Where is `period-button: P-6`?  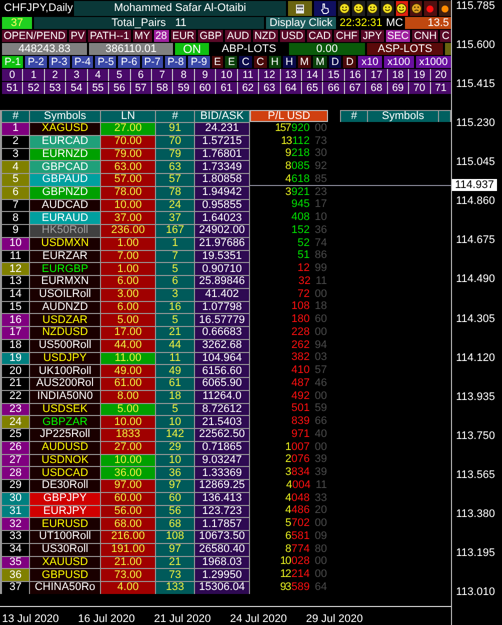 period-button: P-6 is located at coordinates (129, 62).